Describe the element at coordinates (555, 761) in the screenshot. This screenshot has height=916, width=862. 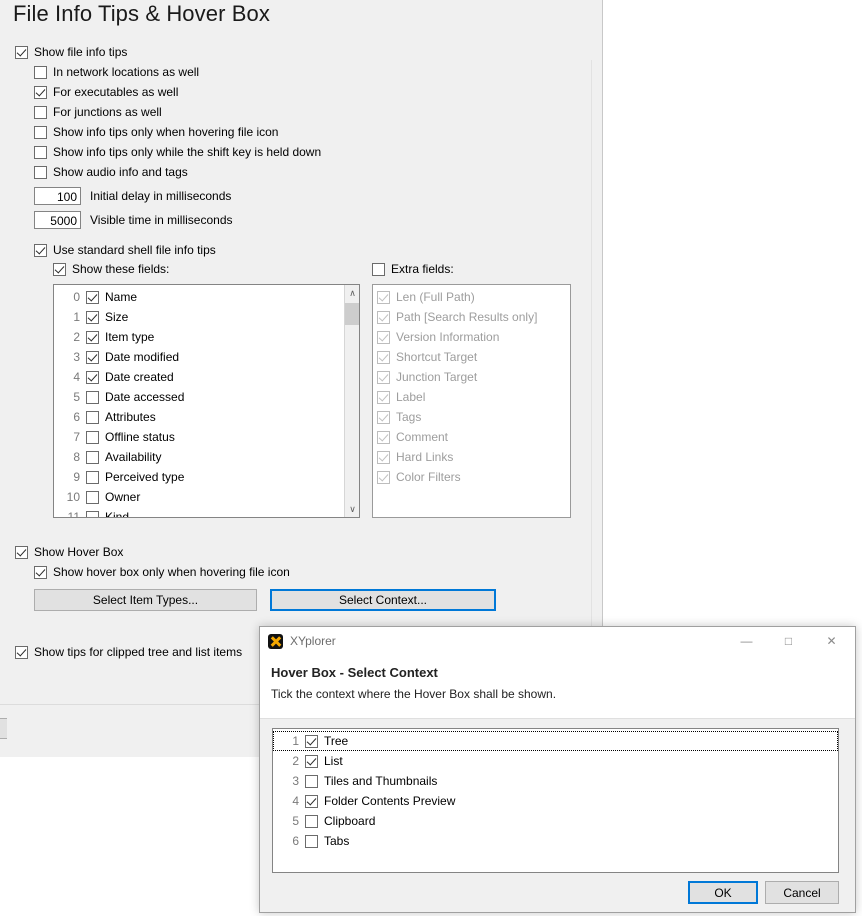
I see `list-item: 2 List` at that location.